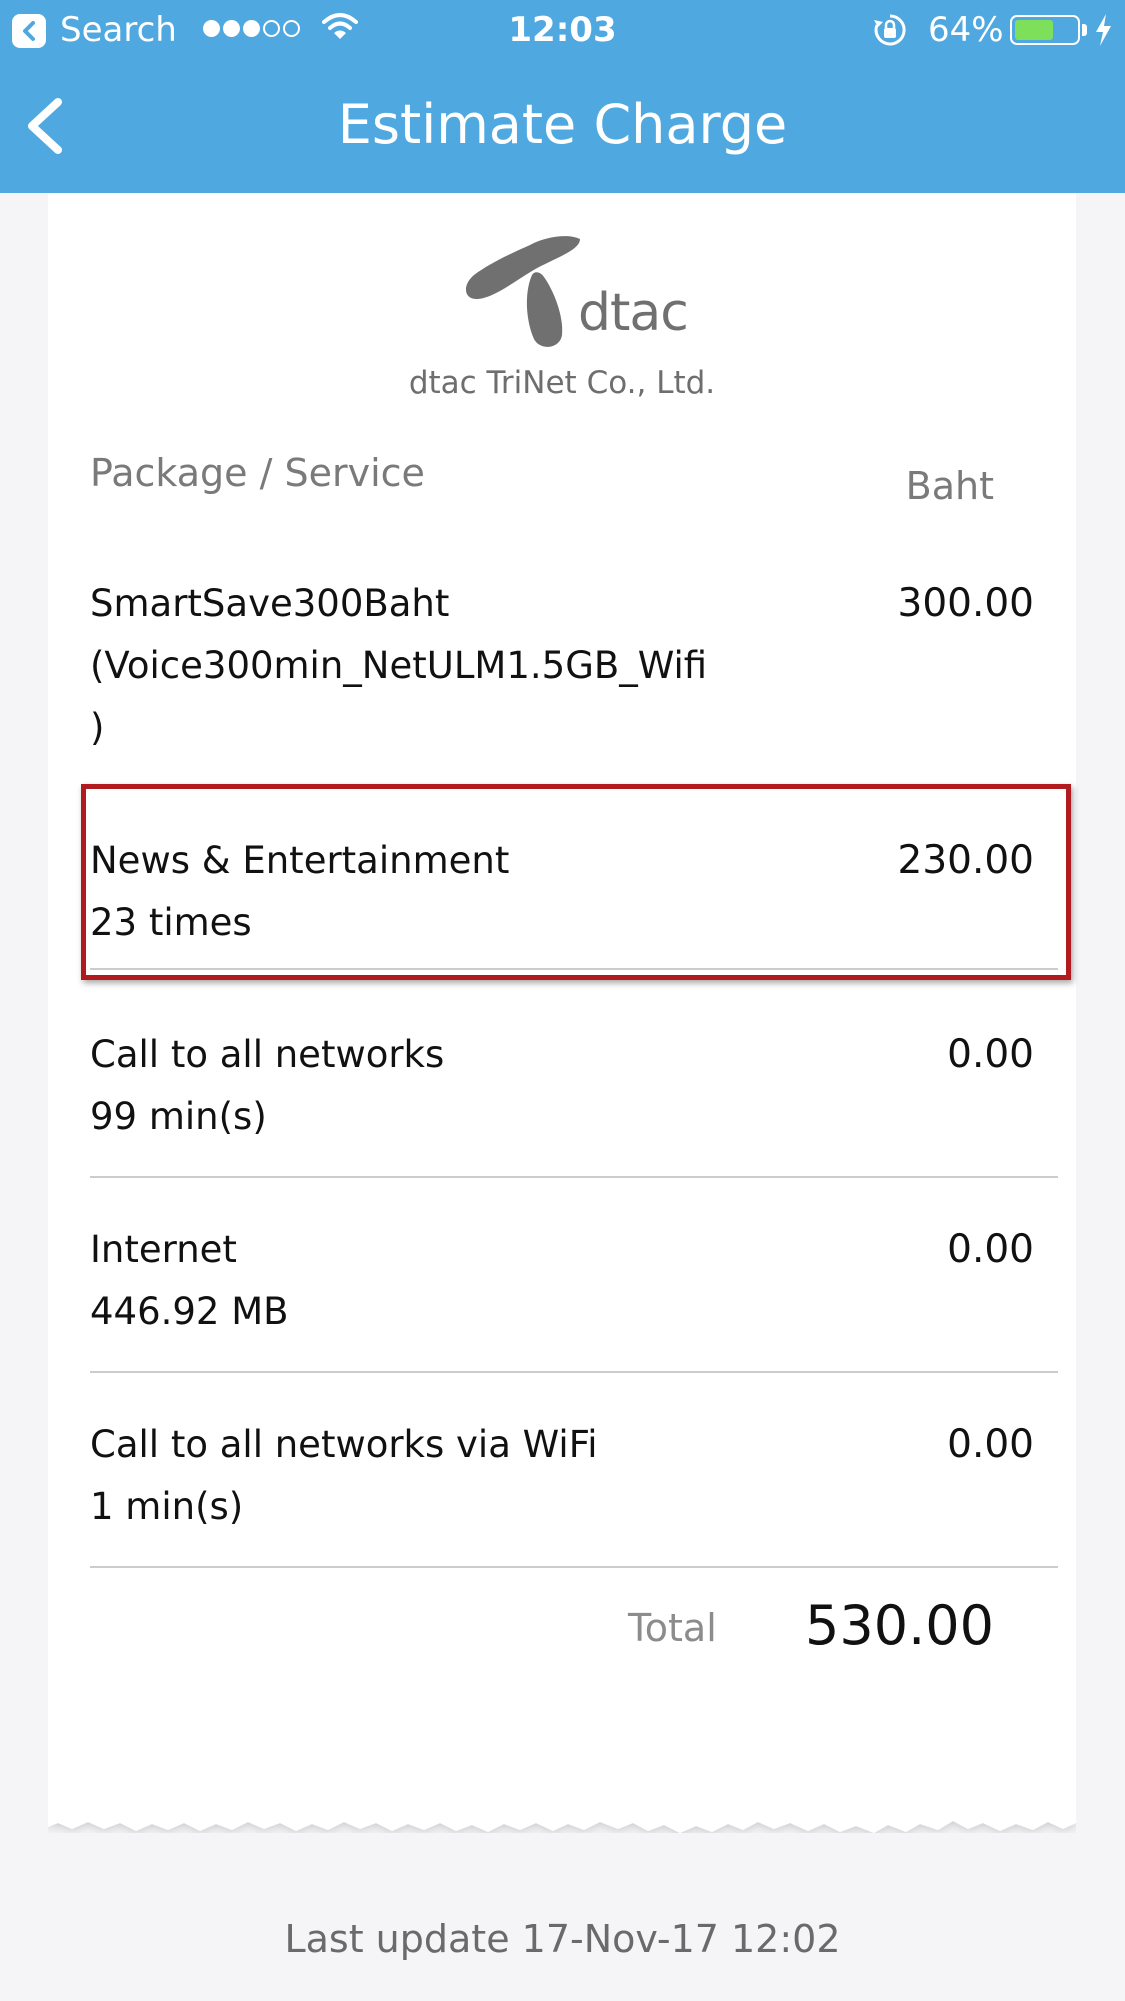  I want to click on charge-row-internet: Internet 446.92 MB 0.00, so click(574, 1296).